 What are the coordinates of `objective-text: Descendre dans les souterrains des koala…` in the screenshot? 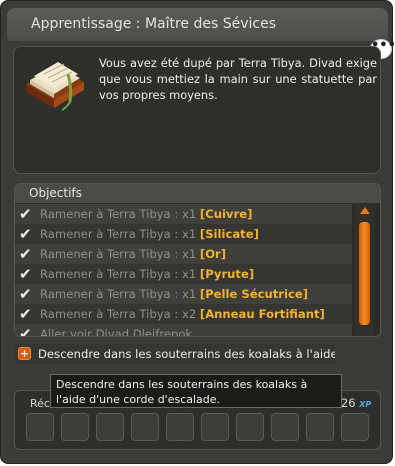 It's located at (186, 354).